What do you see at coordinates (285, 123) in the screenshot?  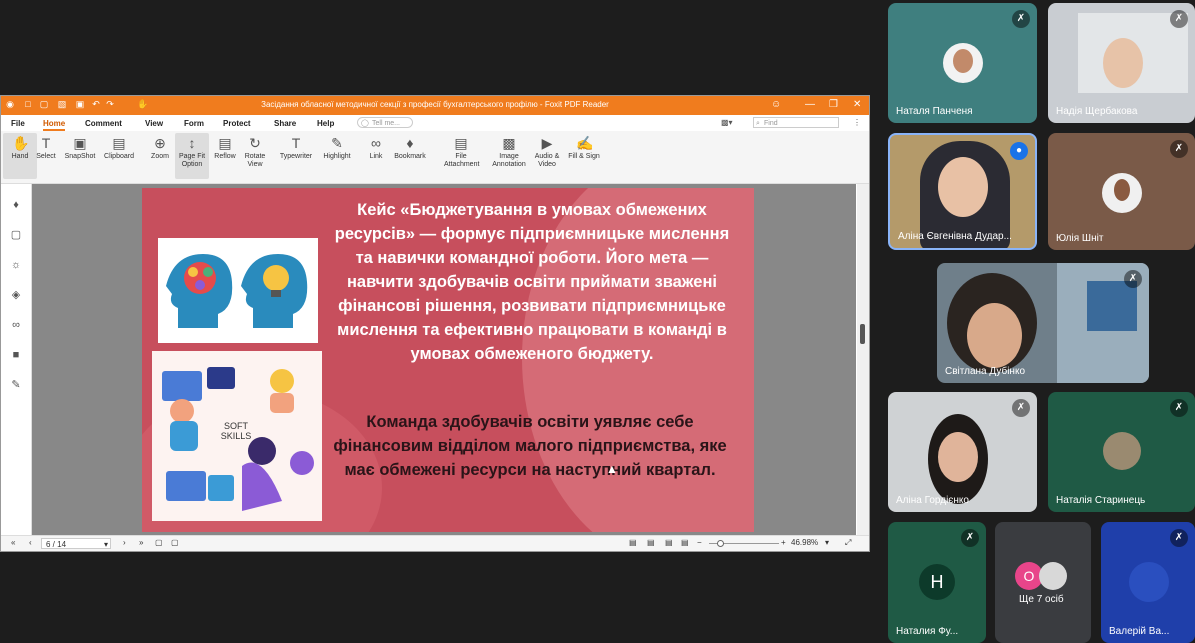 I see `menu-share: Share` at bounding box center [285, 123].